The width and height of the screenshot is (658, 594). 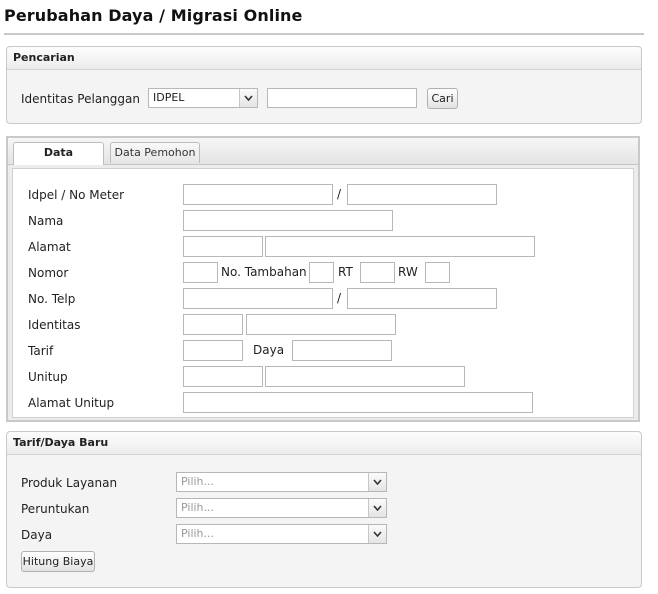 I want to click on search-panel: Pencarian Identitas Pelanggan IDPEL Cari, so click(x=324, y=85).